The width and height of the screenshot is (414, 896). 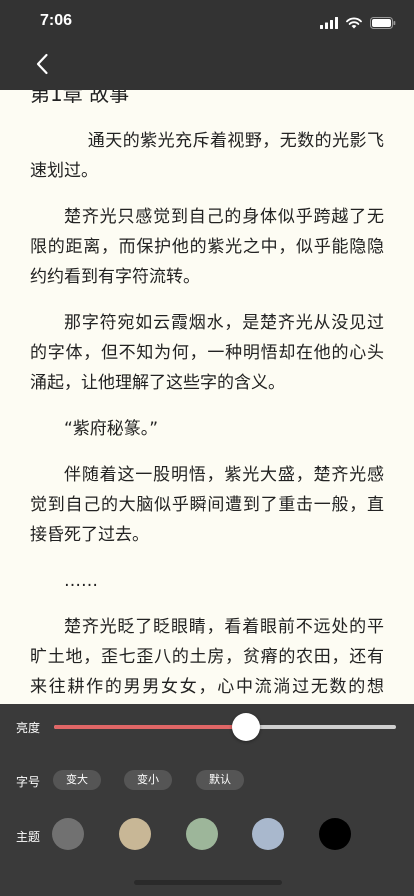 What do you see at coordinates (56, 20) in the screenshot?
I see `status-time: 7:06` at bounding box center [56, 20].